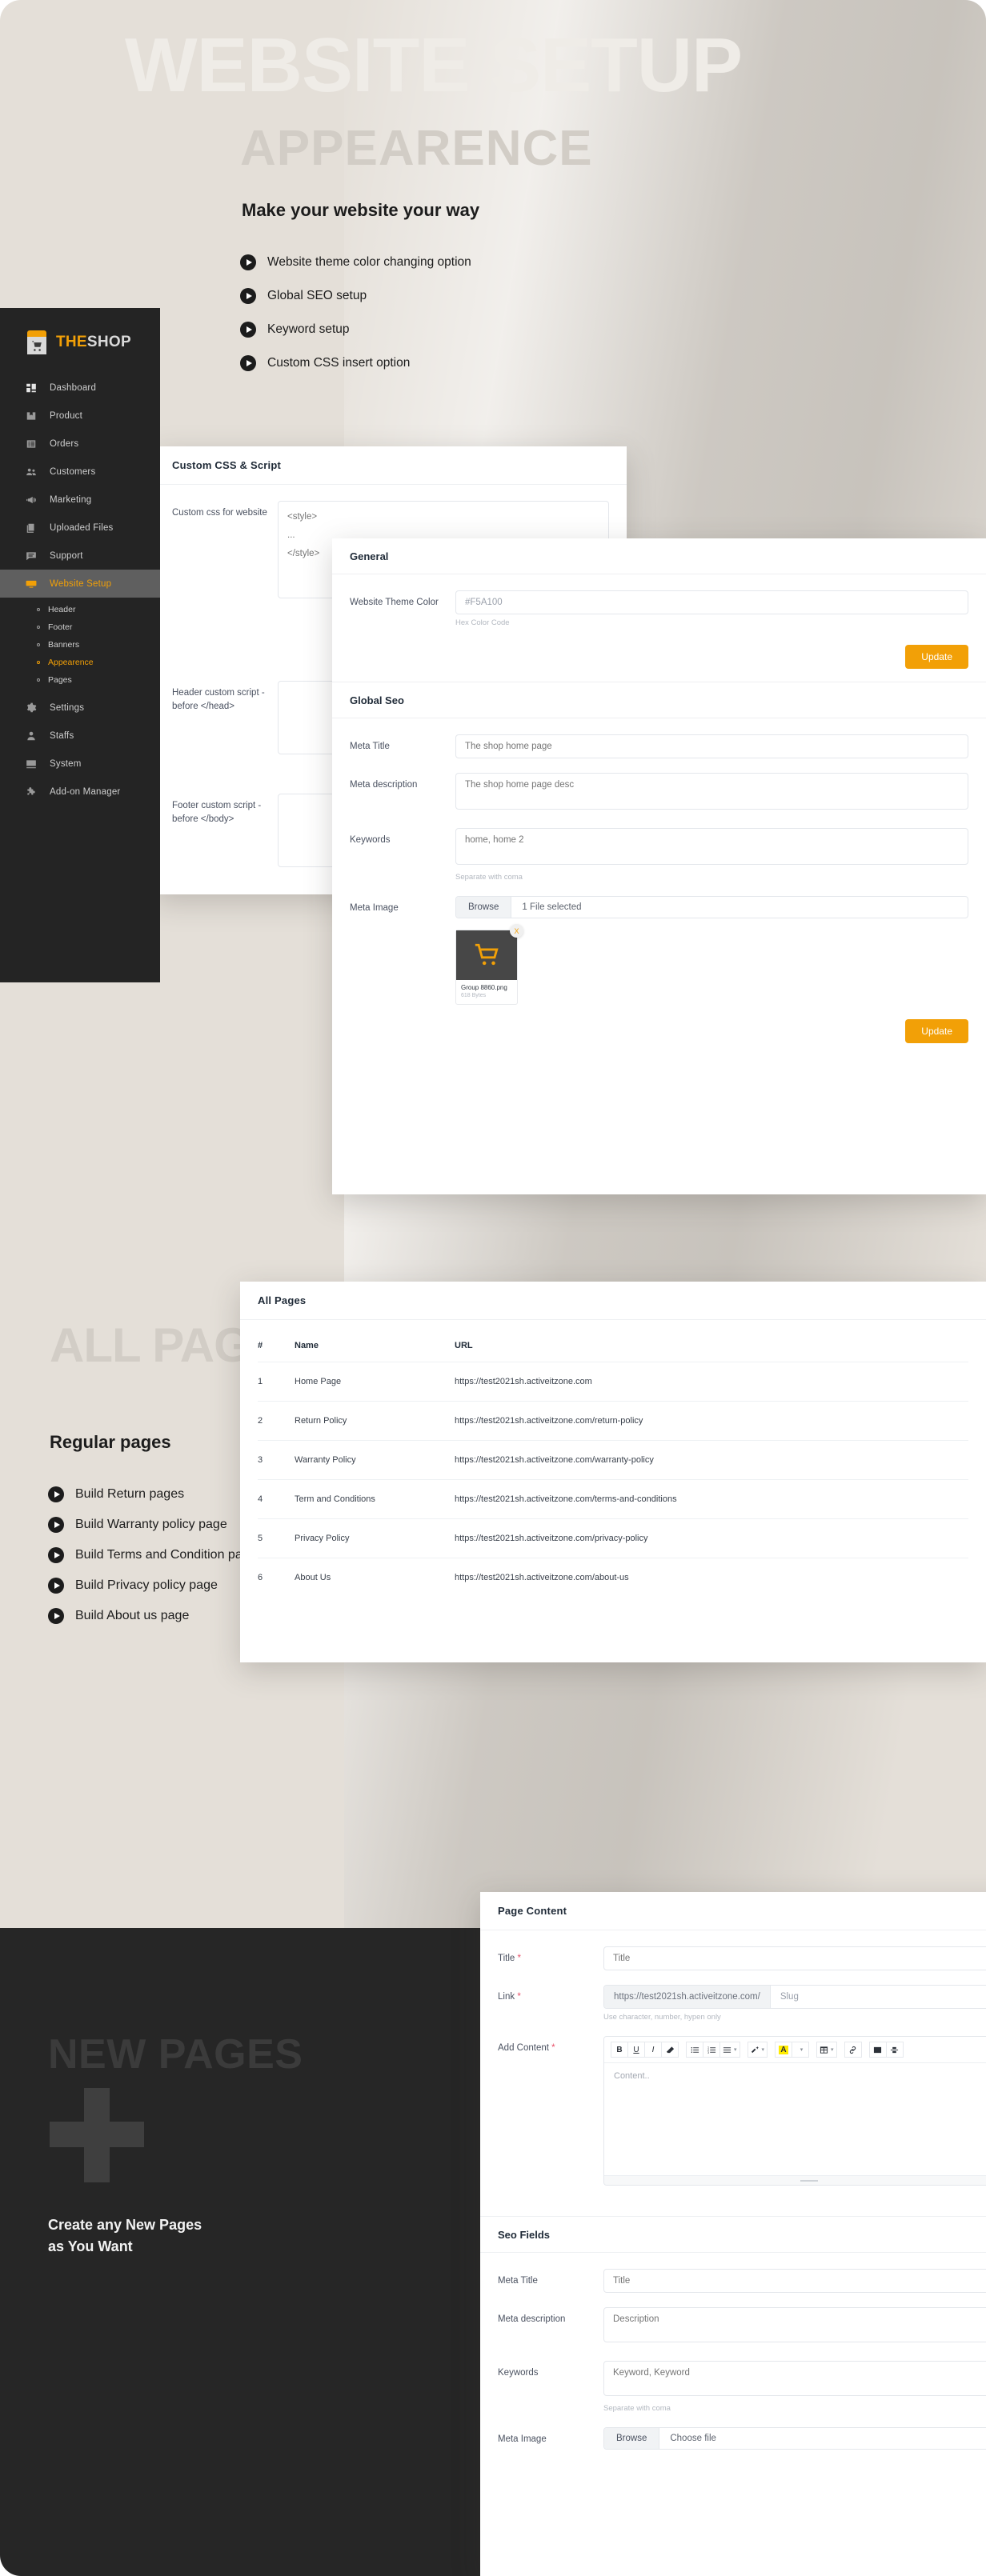 The image size is (986, 2576). What do you see at coordinates (80, 556) in the screenshot?
I see `sidebar-item-support: Support` at bounding box center [80, 556].